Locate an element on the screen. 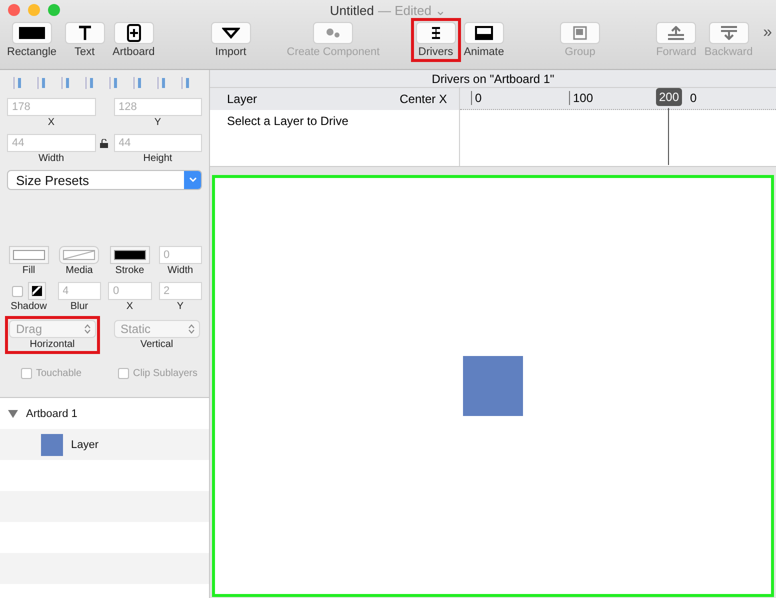  shadow-color-well is located at coordinates (37, 291).